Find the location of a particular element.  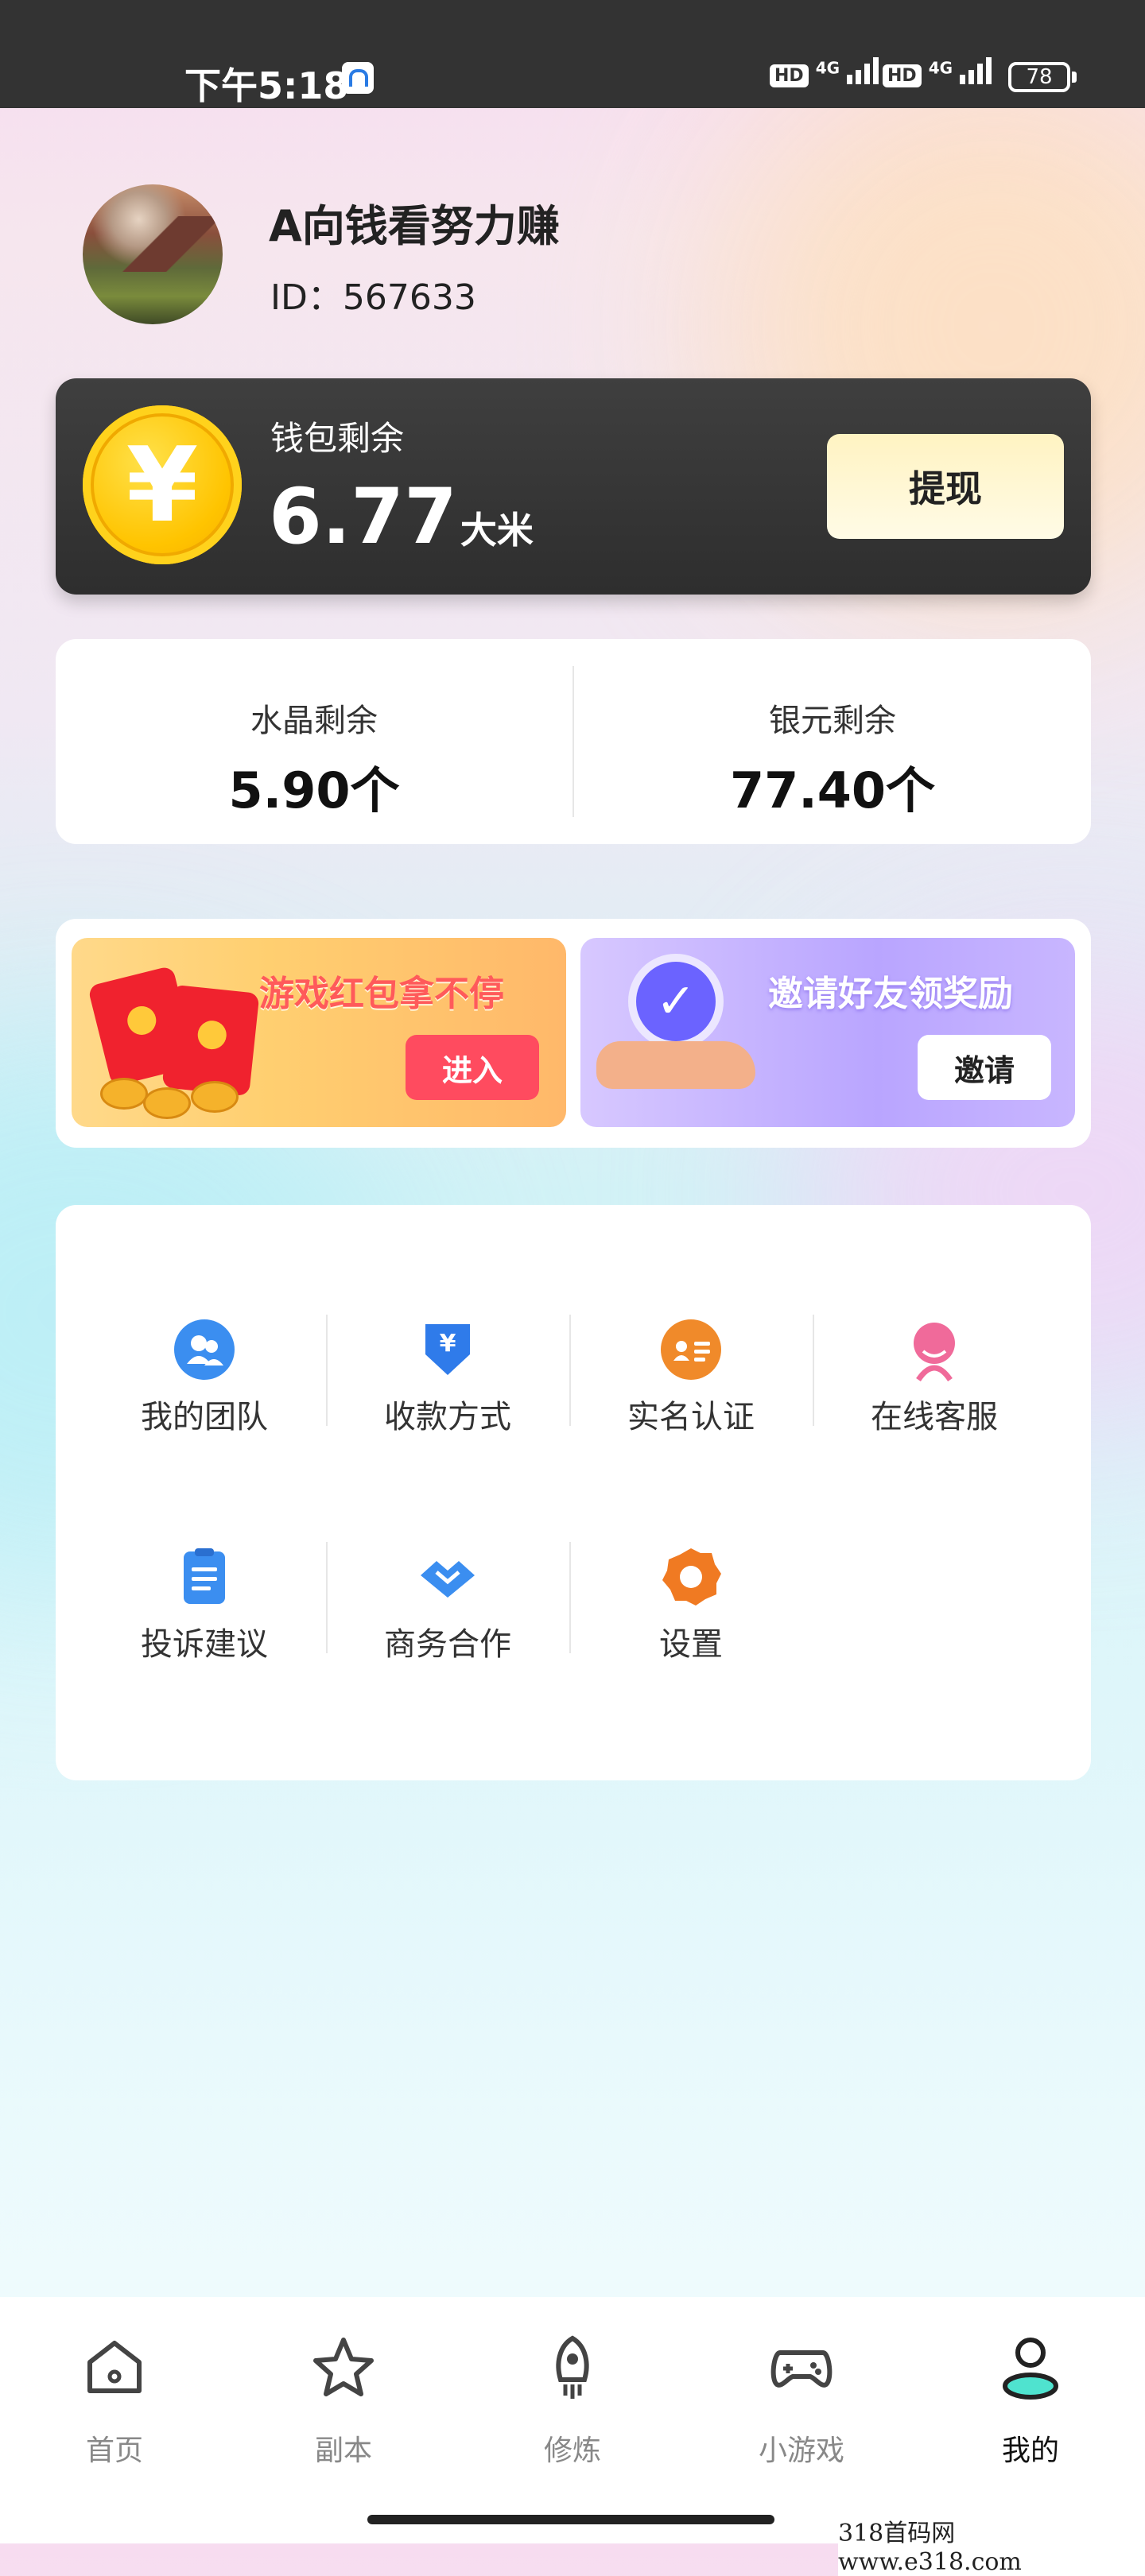

tab-mini-games: 小游戏 is located at coordinates (801, 2400).